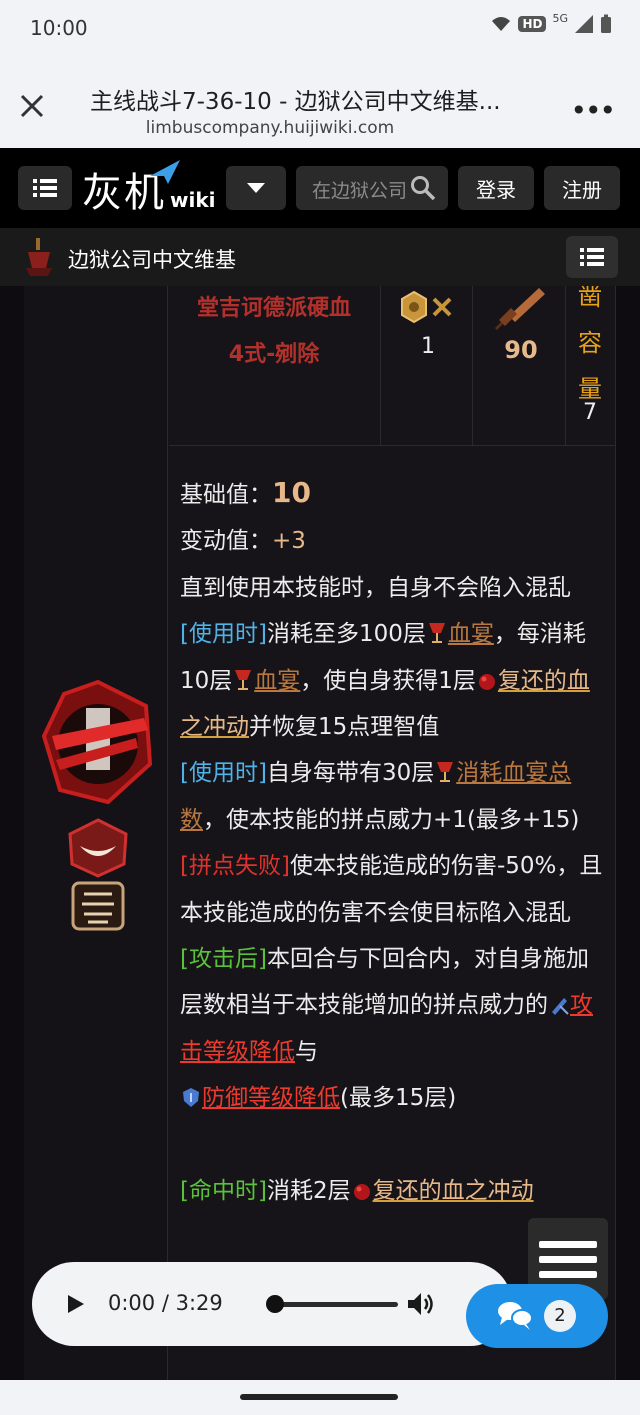 The image size is (640, 1415). Describe the element at coordinates (75, 1304) in the screenshot. I see `play-icon` at that location.